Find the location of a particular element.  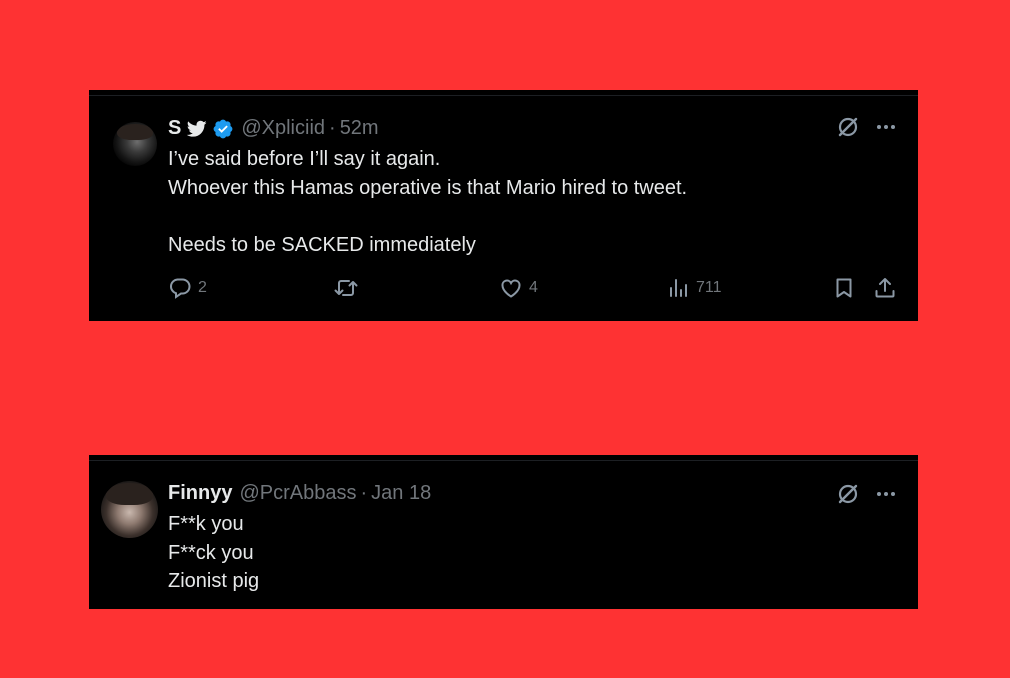

view-count: 711 is located at coordinates (709, 287).